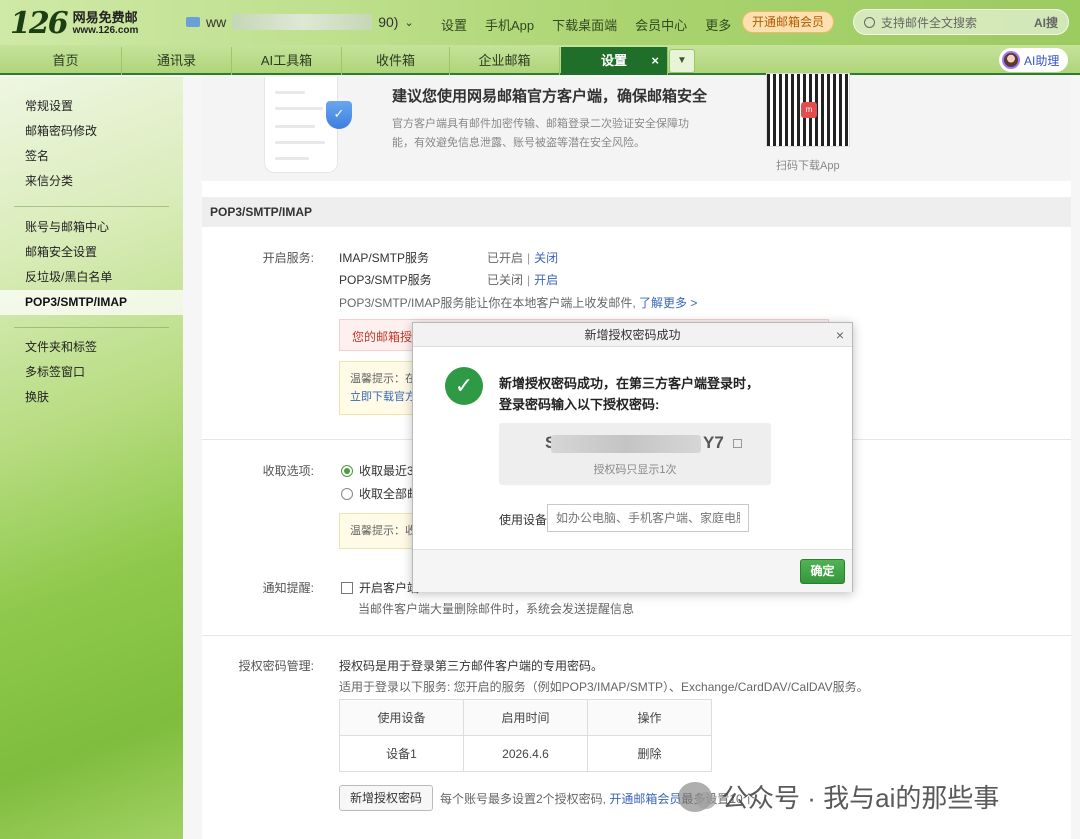 This screenshot has height=839, width=1080. I want to click on sidebar-item-signature: 签名, so click(91, 156).